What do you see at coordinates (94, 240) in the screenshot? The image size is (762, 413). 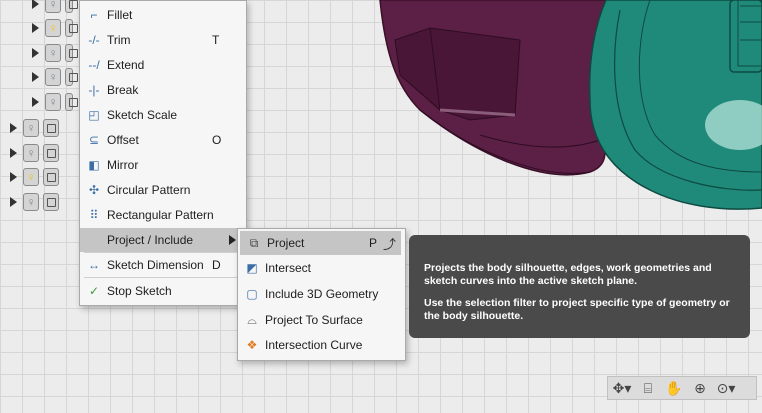 I see `blank-icon` at bounding box center [94, 240].